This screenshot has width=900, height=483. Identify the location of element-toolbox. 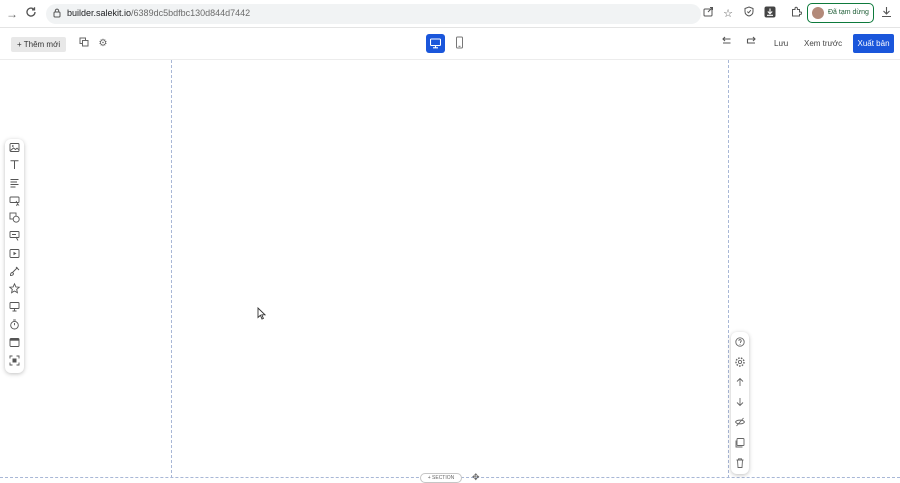
(14, 256).